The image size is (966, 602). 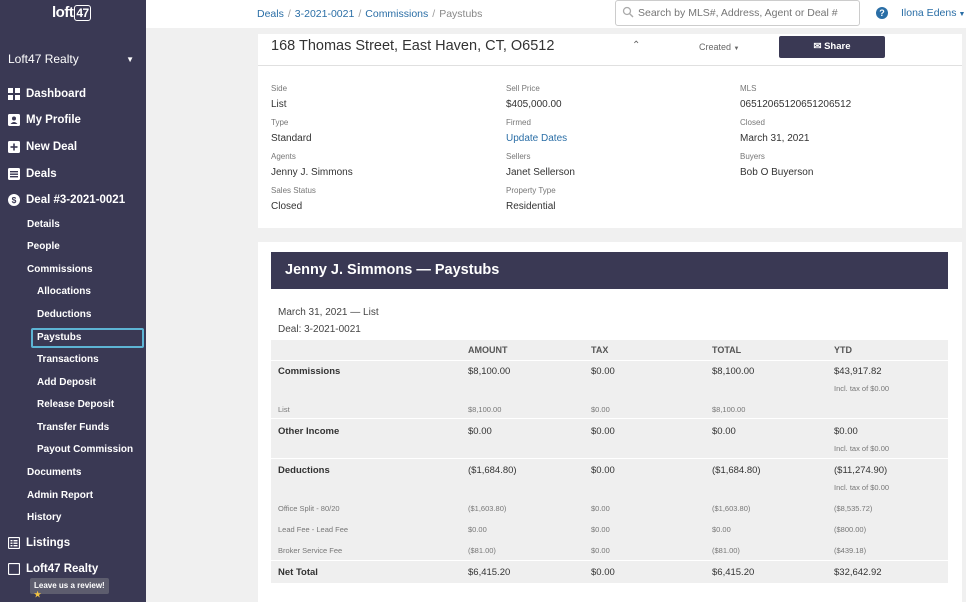 I want to click on breadcrumb-deals: Deals, so click(x=270, y=14).